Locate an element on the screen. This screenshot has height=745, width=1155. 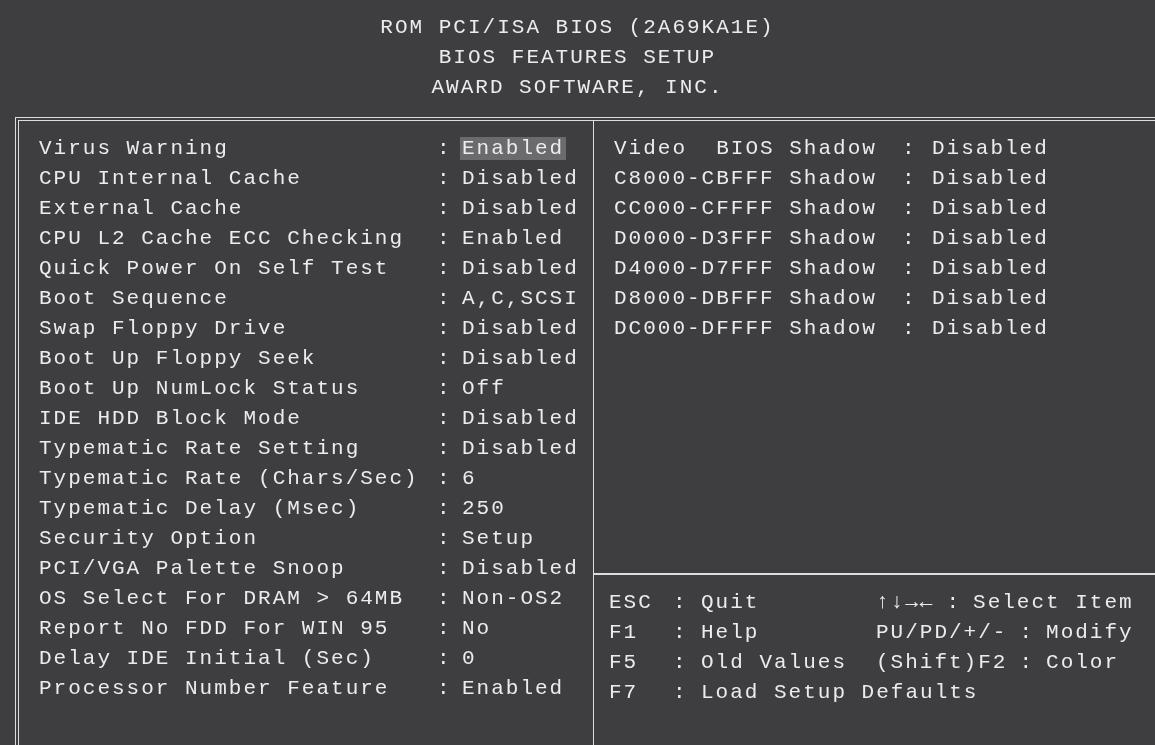
setting-label: External Cache is located at coordinates (142, 208).